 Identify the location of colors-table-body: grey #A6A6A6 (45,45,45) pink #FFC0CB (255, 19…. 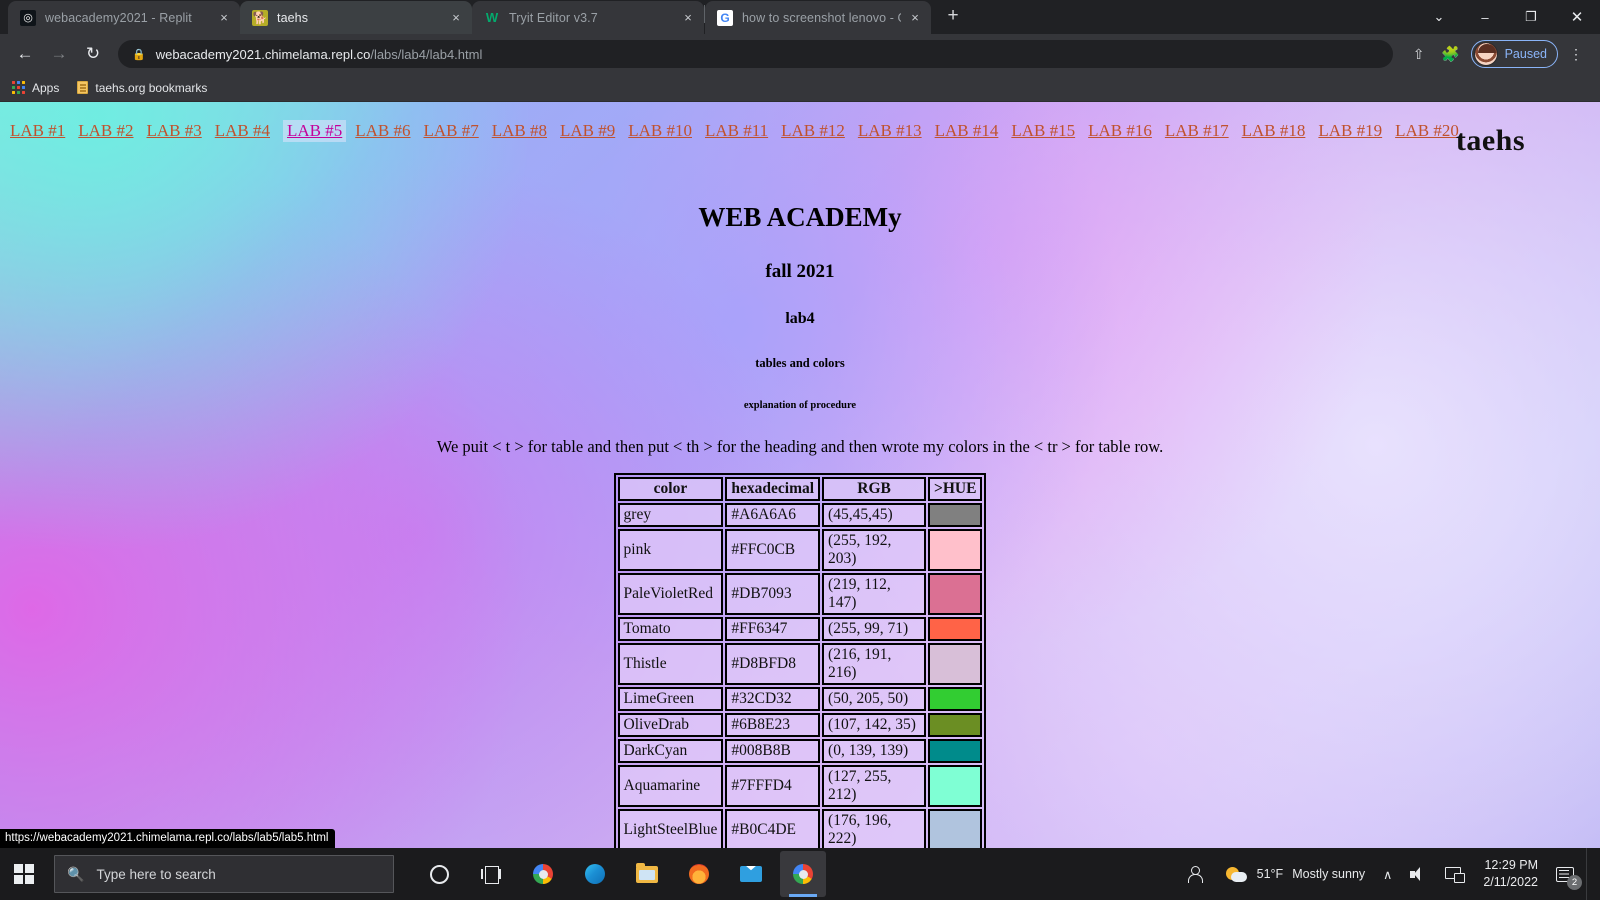
(800, 675).